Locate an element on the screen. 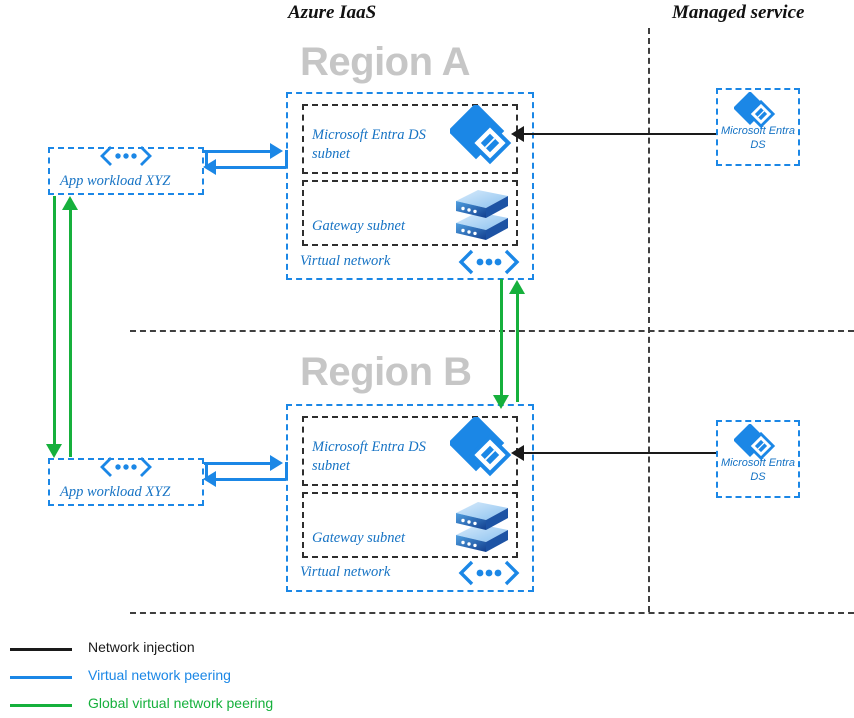 This screenshot has height=718, width=854. region-a-network-injection-line is located at coordinates (620, 134).